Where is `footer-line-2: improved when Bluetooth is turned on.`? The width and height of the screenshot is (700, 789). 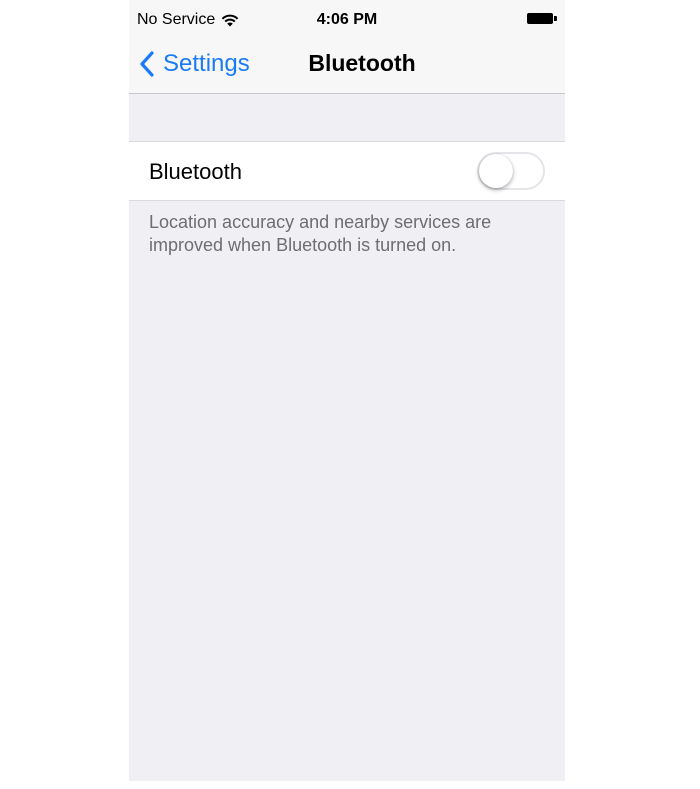
footer-line-2: improved when Bluetooth is turned on. is located at coordinates (303, 245).